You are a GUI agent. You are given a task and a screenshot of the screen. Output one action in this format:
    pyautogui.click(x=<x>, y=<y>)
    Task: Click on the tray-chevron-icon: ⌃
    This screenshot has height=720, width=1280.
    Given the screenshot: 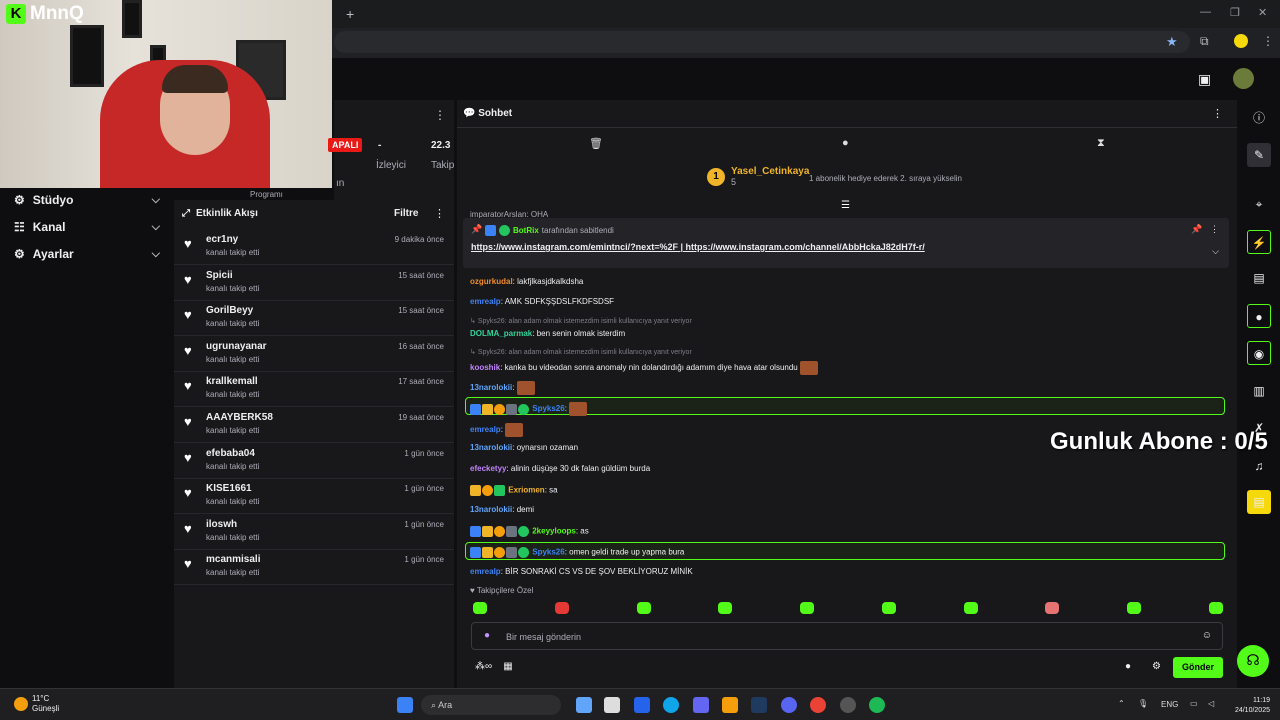 What is the action you would take?
    pyautogui.click(x=1121, y=703)
    